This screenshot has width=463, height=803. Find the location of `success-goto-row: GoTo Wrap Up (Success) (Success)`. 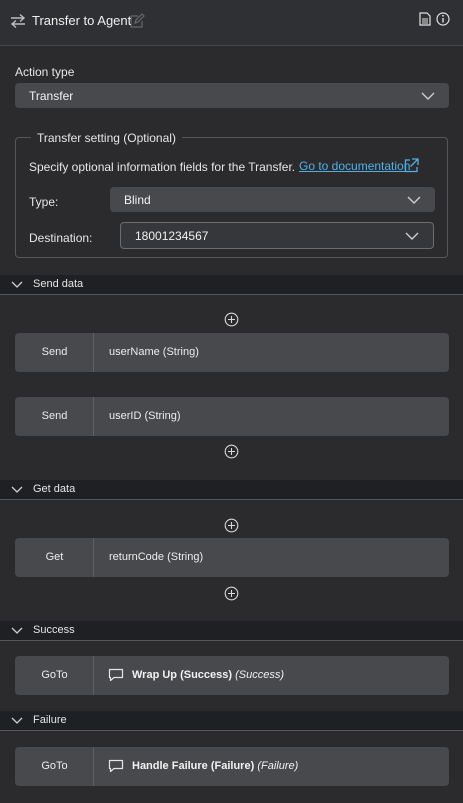

success-goto-row: GoTo Wrap Up (Success) (Success) is located at coordinates (232, 675).